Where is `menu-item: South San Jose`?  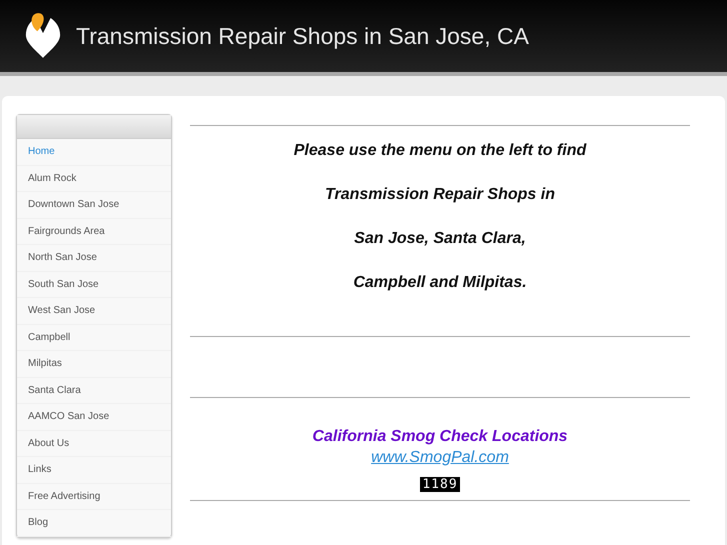
menu-item: South San Jose is located at coordinates (94, 285).